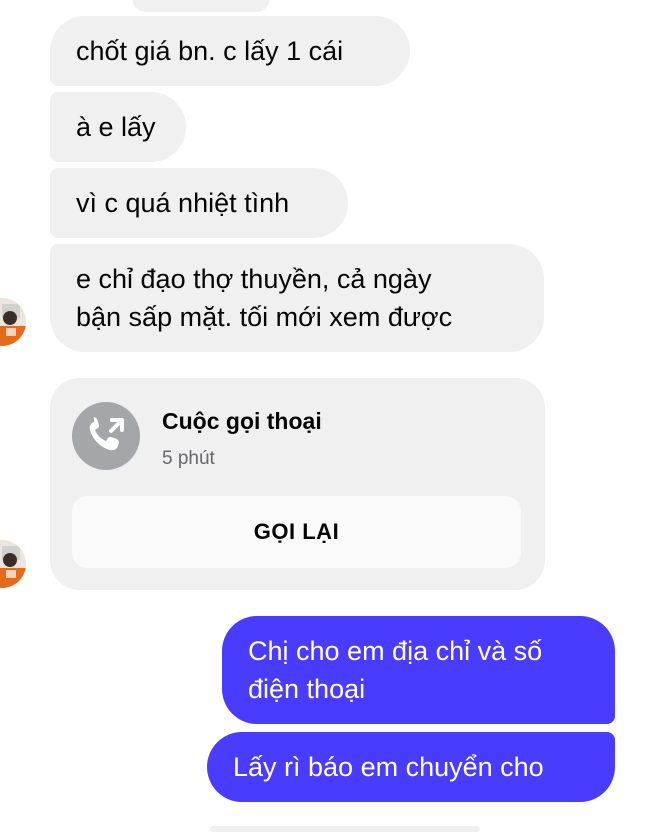  Describe the element at coordinates (106, 436) in the screenshot. I see `missed-call-icon` at that location.